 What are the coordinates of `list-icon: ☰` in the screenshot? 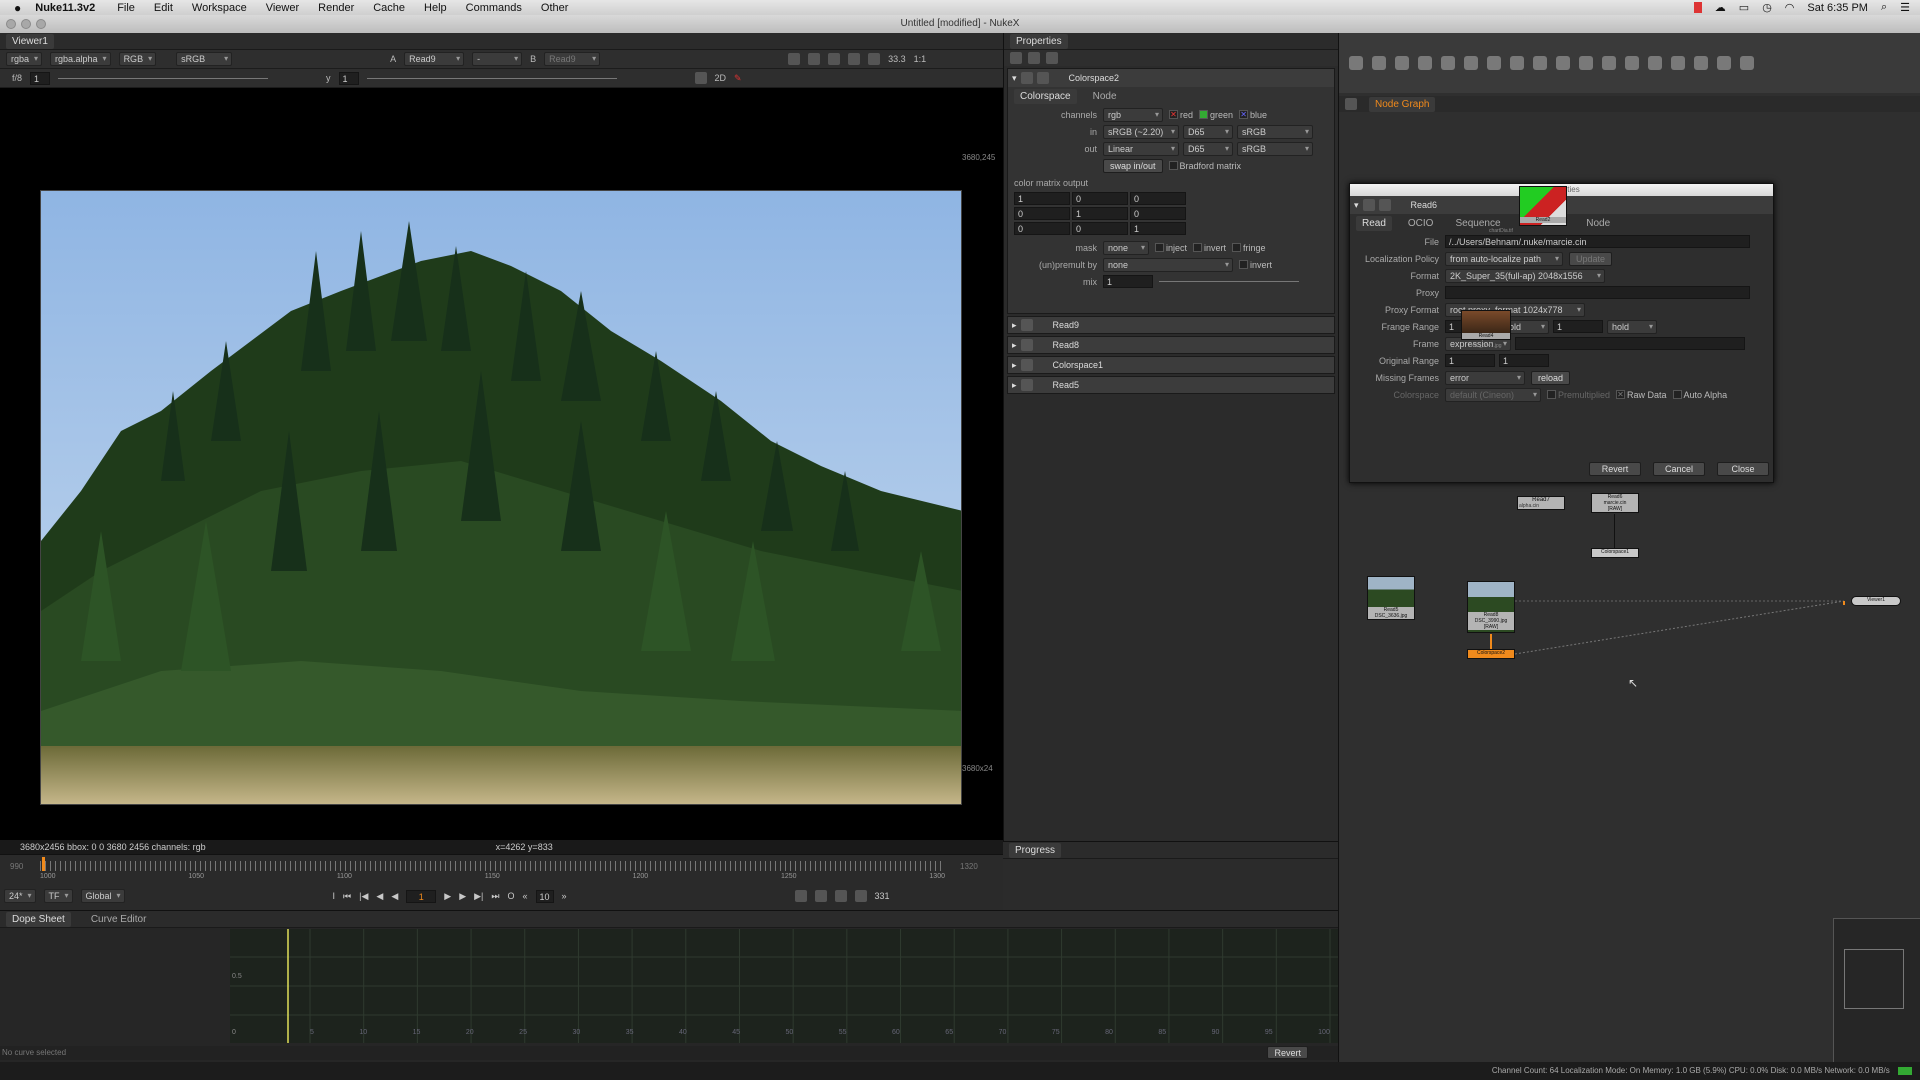 It's located at (1905, 7).